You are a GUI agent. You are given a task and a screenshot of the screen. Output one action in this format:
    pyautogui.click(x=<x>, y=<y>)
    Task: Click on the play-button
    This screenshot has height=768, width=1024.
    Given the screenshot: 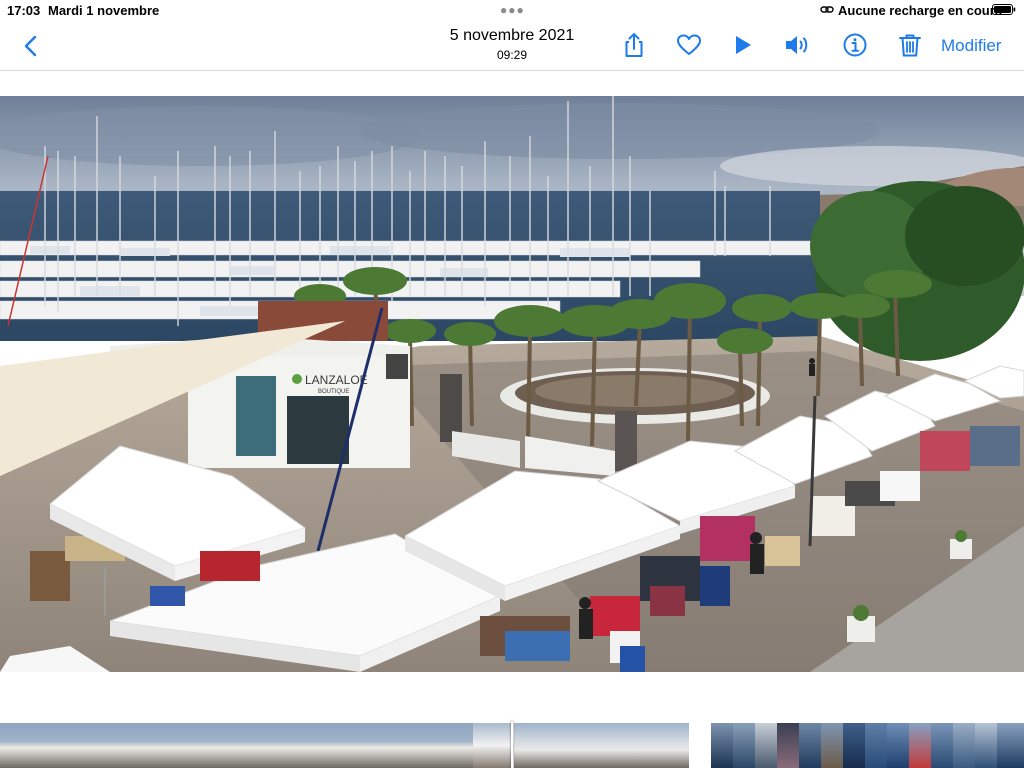 What is the action you would take?
    pyautogui.click(x=743, y=45)
    